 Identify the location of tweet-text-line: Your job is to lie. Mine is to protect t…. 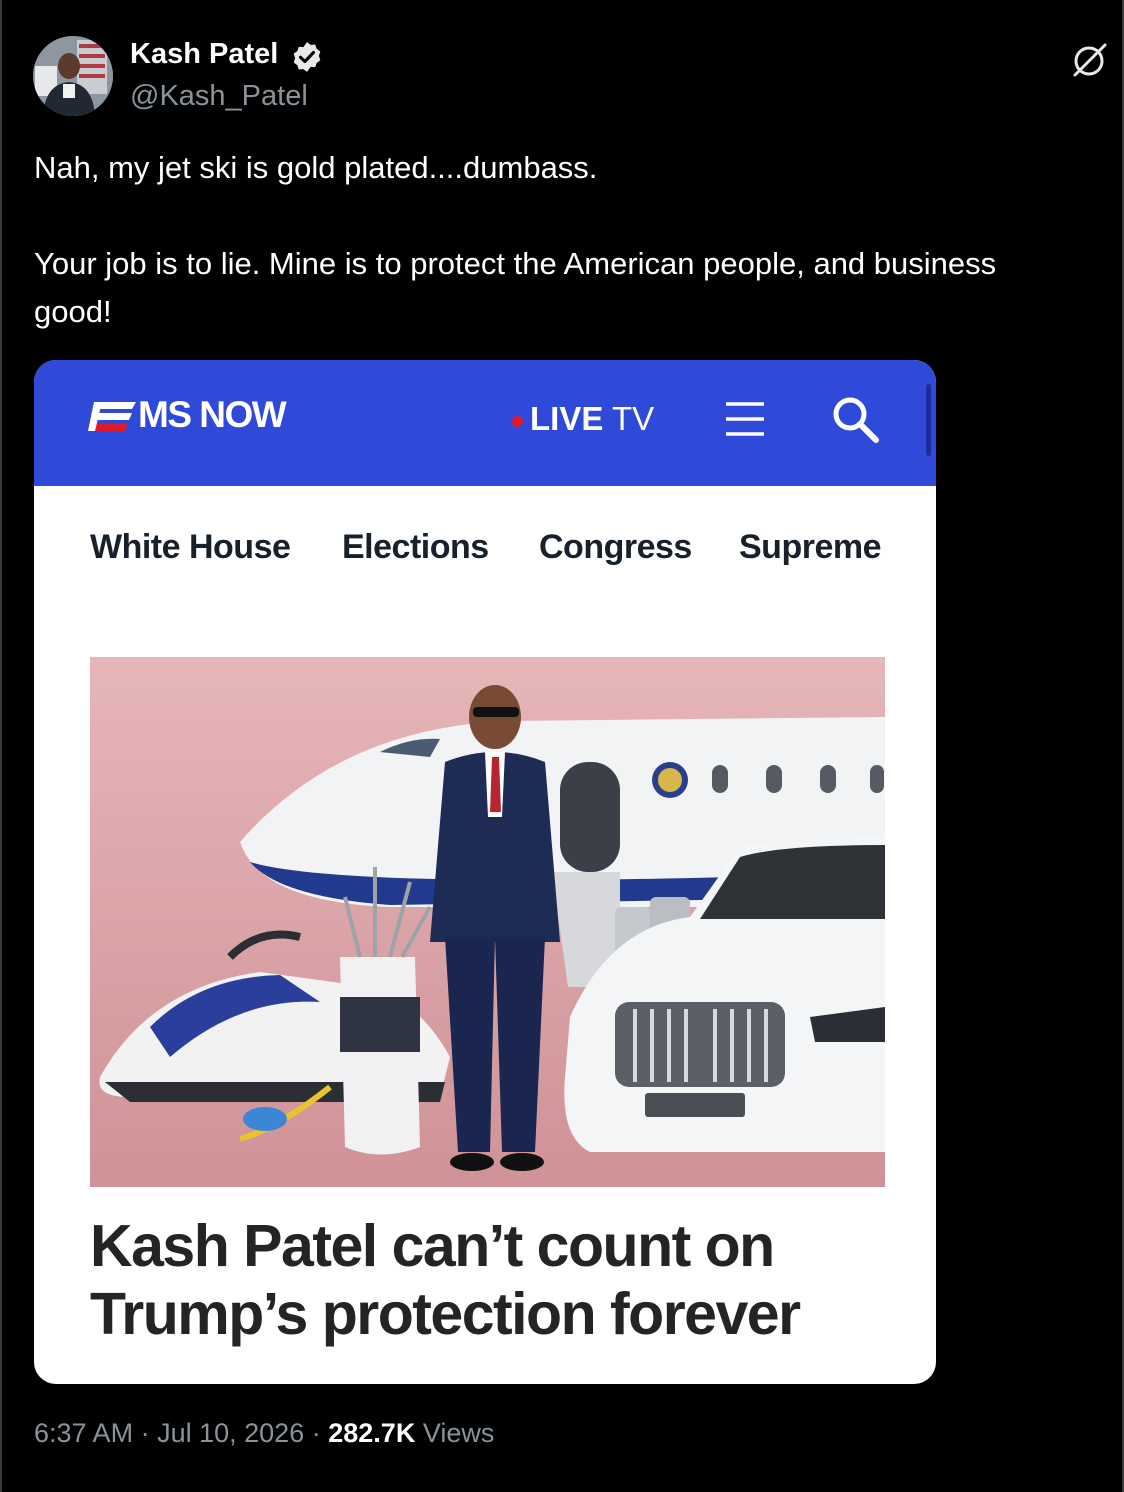
(515, 263).